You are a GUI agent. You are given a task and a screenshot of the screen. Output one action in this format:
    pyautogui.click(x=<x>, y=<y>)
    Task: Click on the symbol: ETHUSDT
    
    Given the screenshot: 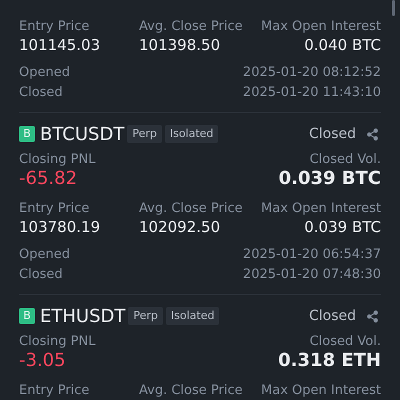 What is the action you would take?
    pyautogui.click(x=83, y=316)
    